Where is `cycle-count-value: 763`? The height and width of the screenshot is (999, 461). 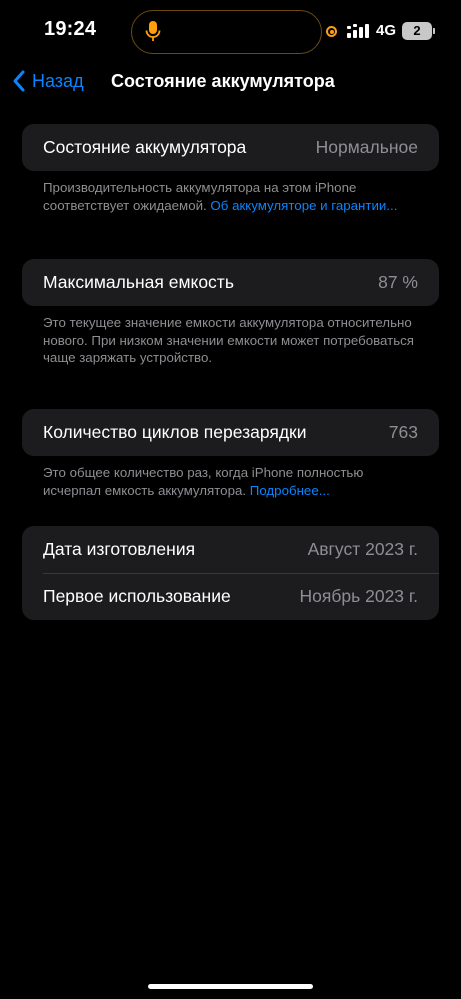
cycle-count-value: 763 is located at coordinates (403, 432).